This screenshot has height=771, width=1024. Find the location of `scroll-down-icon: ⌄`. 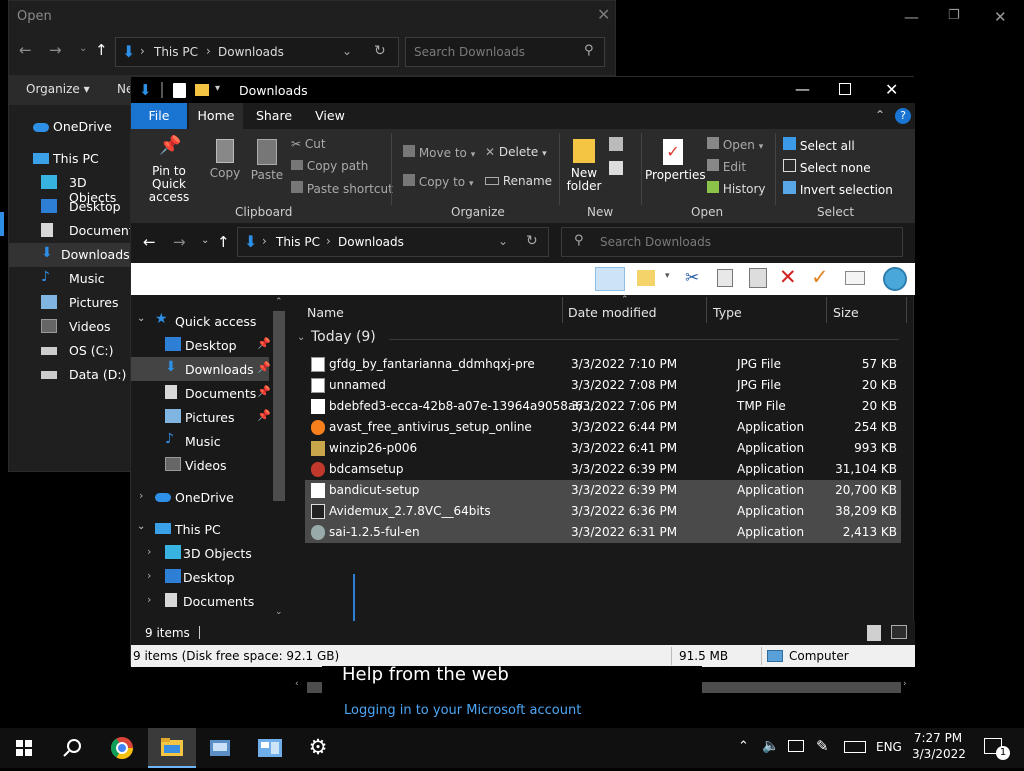

scroll-down-icon: ⌄ is located at coordinates (279, 612).